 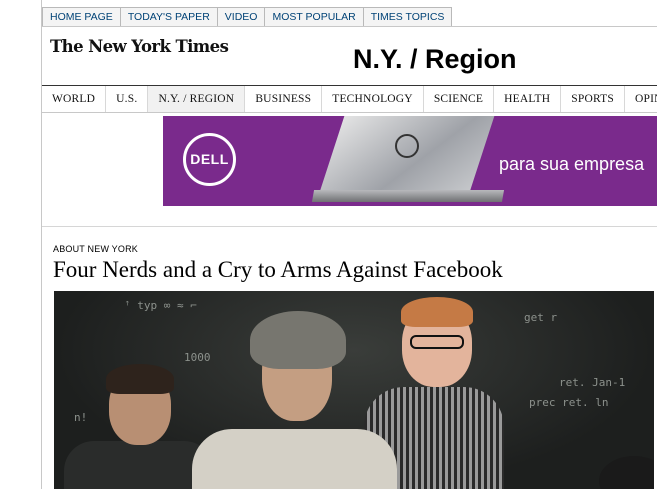 What do you see at coordinates (294, 459) in the screenshot?
I see `person-two-body` at bounding box center [294, 459].